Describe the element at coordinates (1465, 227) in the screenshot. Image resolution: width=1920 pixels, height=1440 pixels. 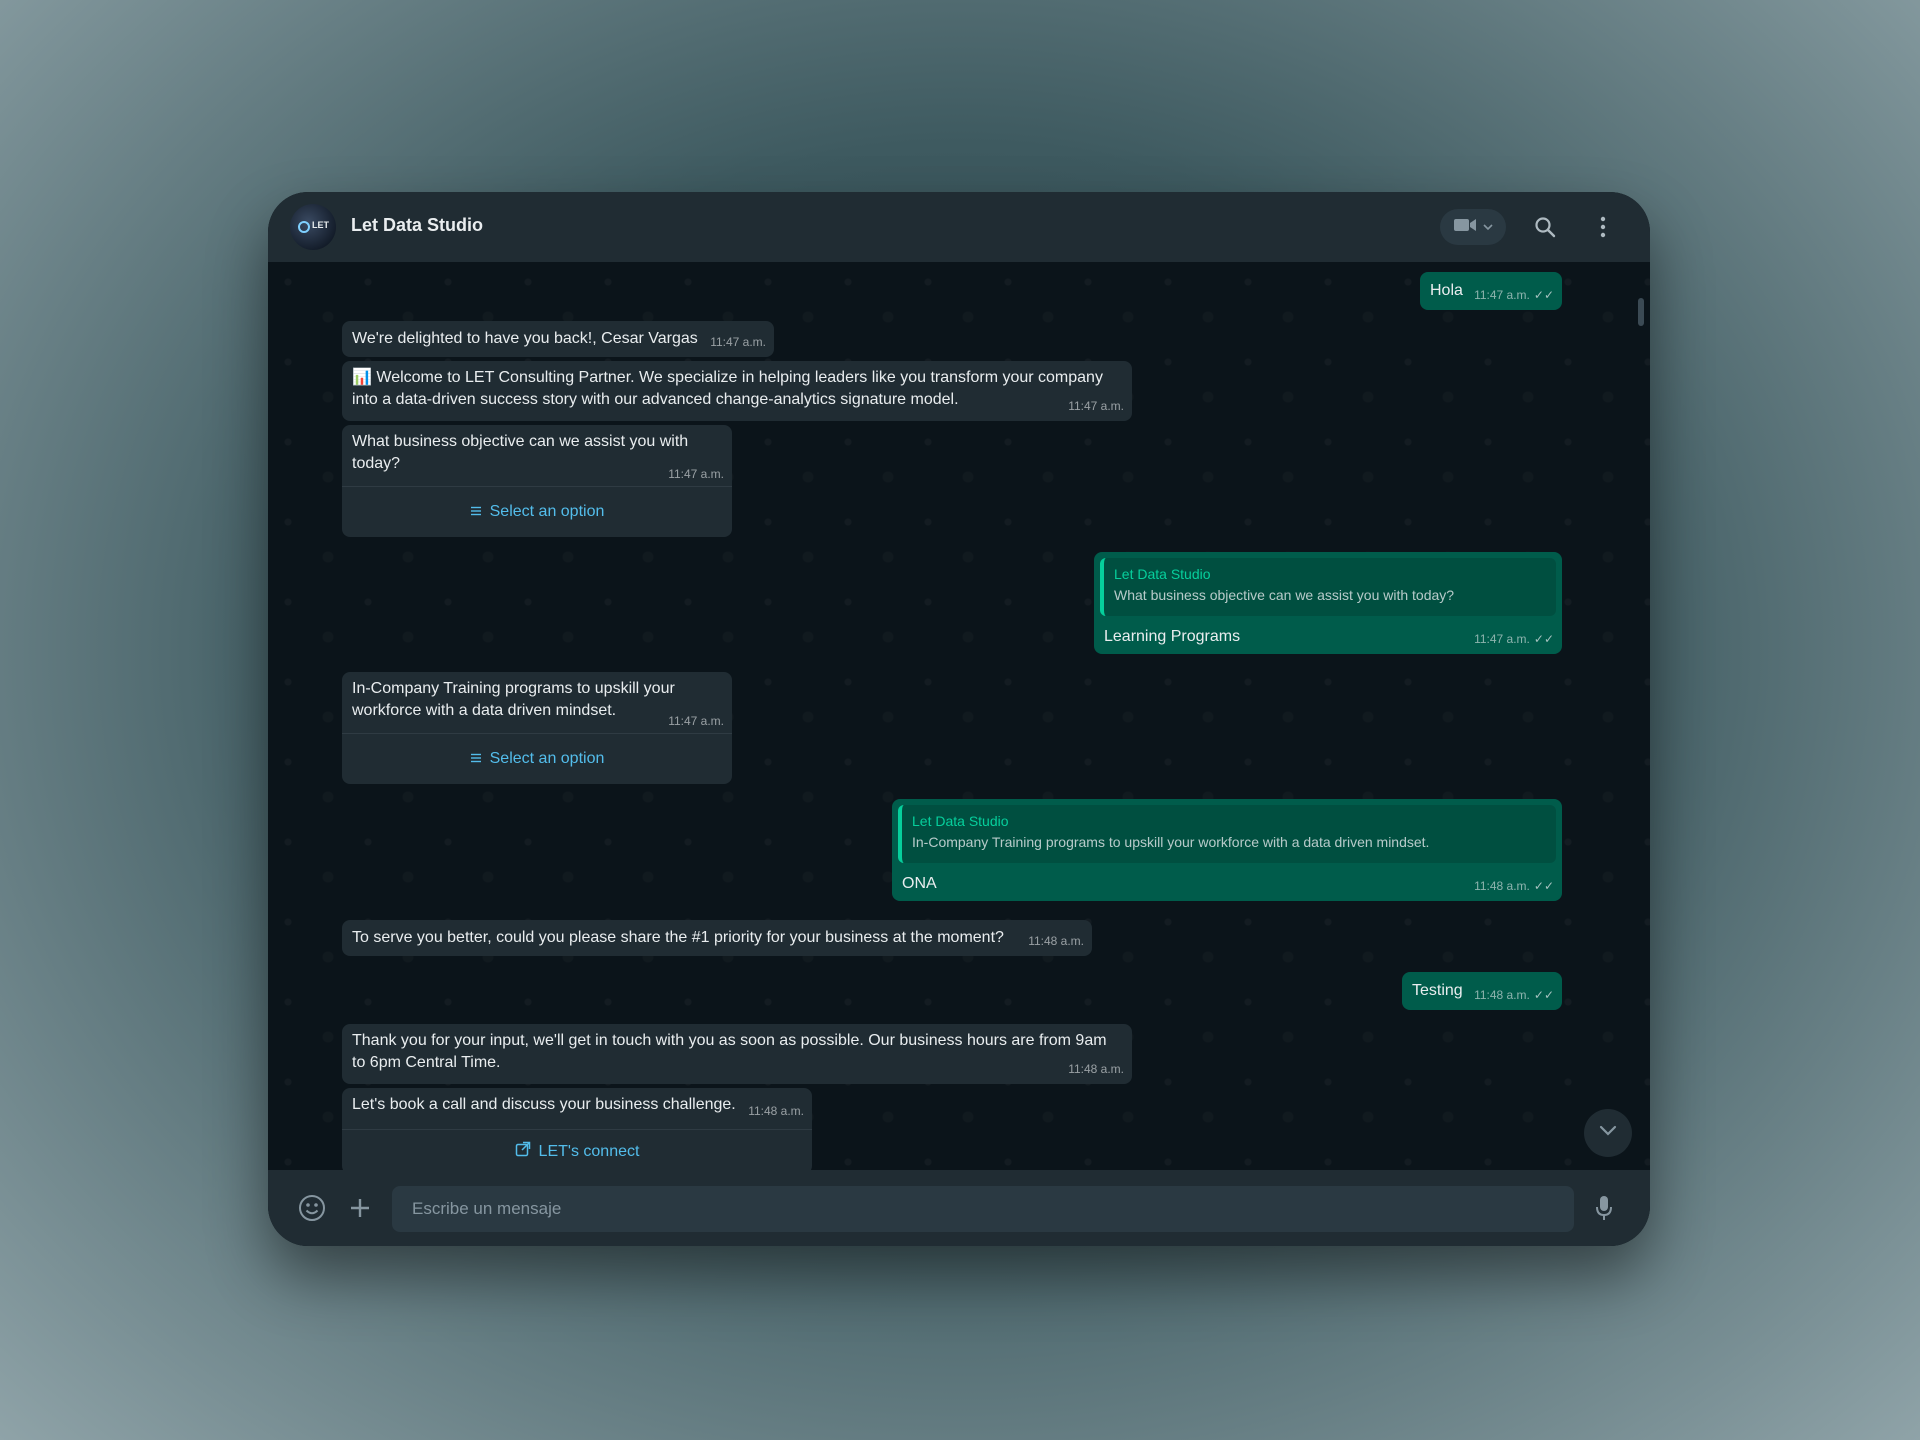
I see `video-camera-icon` at that location.